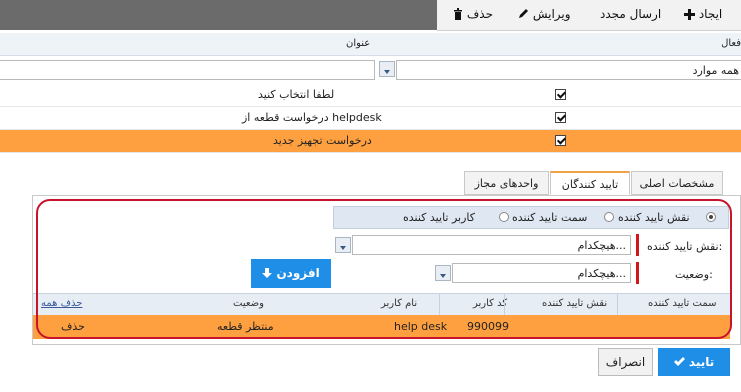 This screenshot has width=741, height=392. I want to click on add-button: افزودن, so click(291, 273).